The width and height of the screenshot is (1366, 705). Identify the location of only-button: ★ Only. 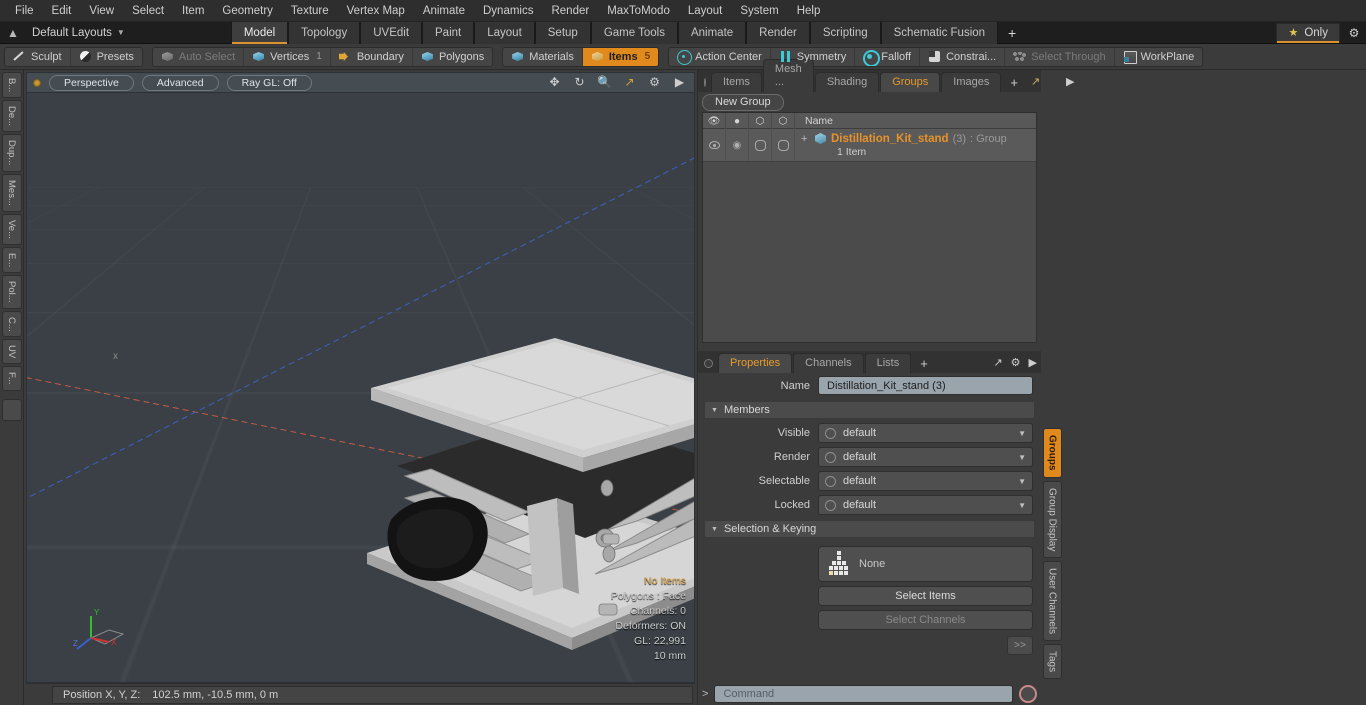
(1308, 32).